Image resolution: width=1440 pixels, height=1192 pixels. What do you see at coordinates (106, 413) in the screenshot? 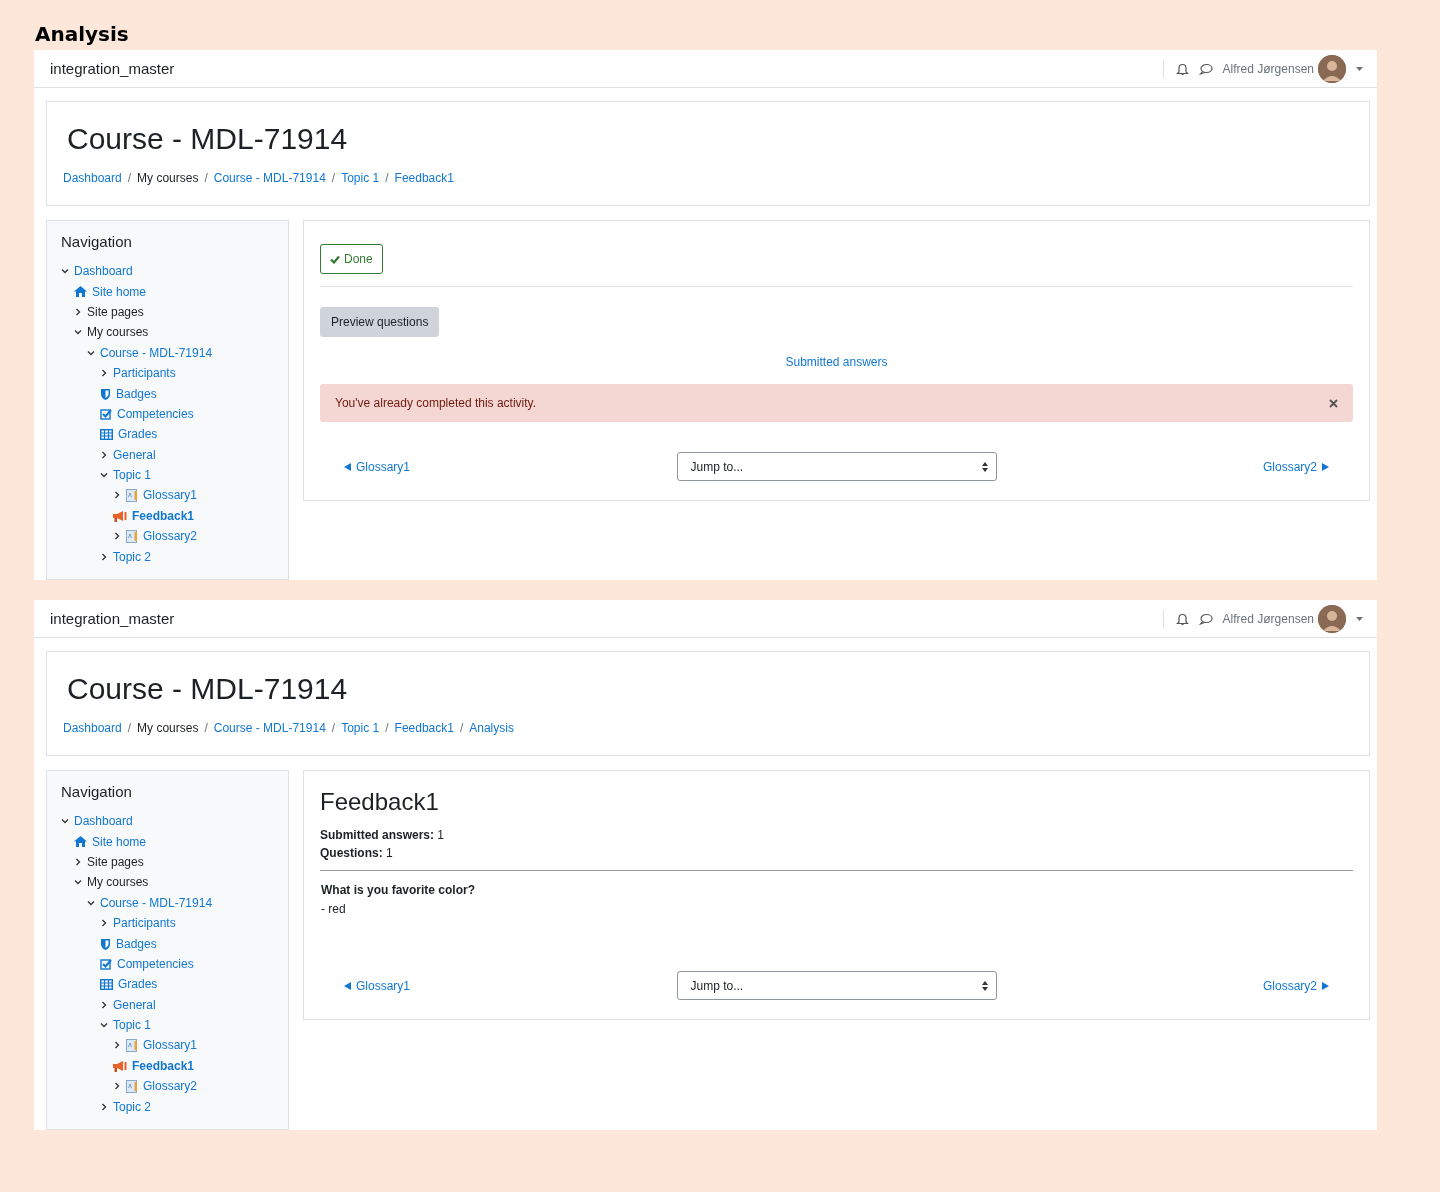
I see `checkbox-icon` at bounding box center [106, 413].